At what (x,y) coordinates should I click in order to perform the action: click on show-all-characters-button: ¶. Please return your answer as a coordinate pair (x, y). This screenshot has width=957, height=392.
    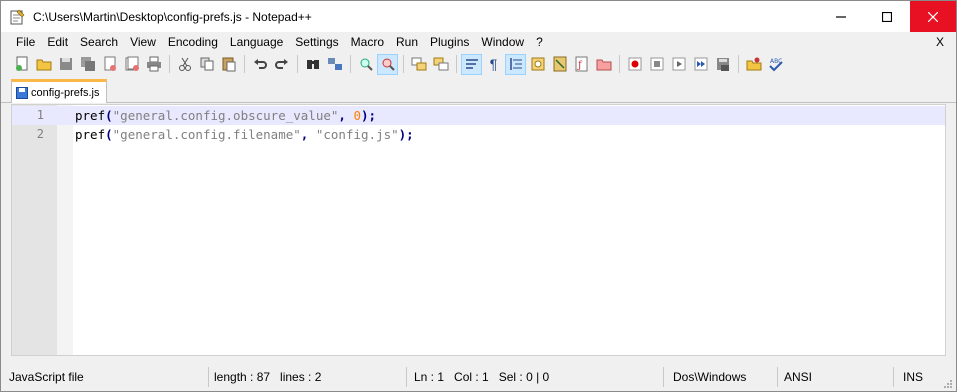
    Looking at the image, I should click on (493, 64).